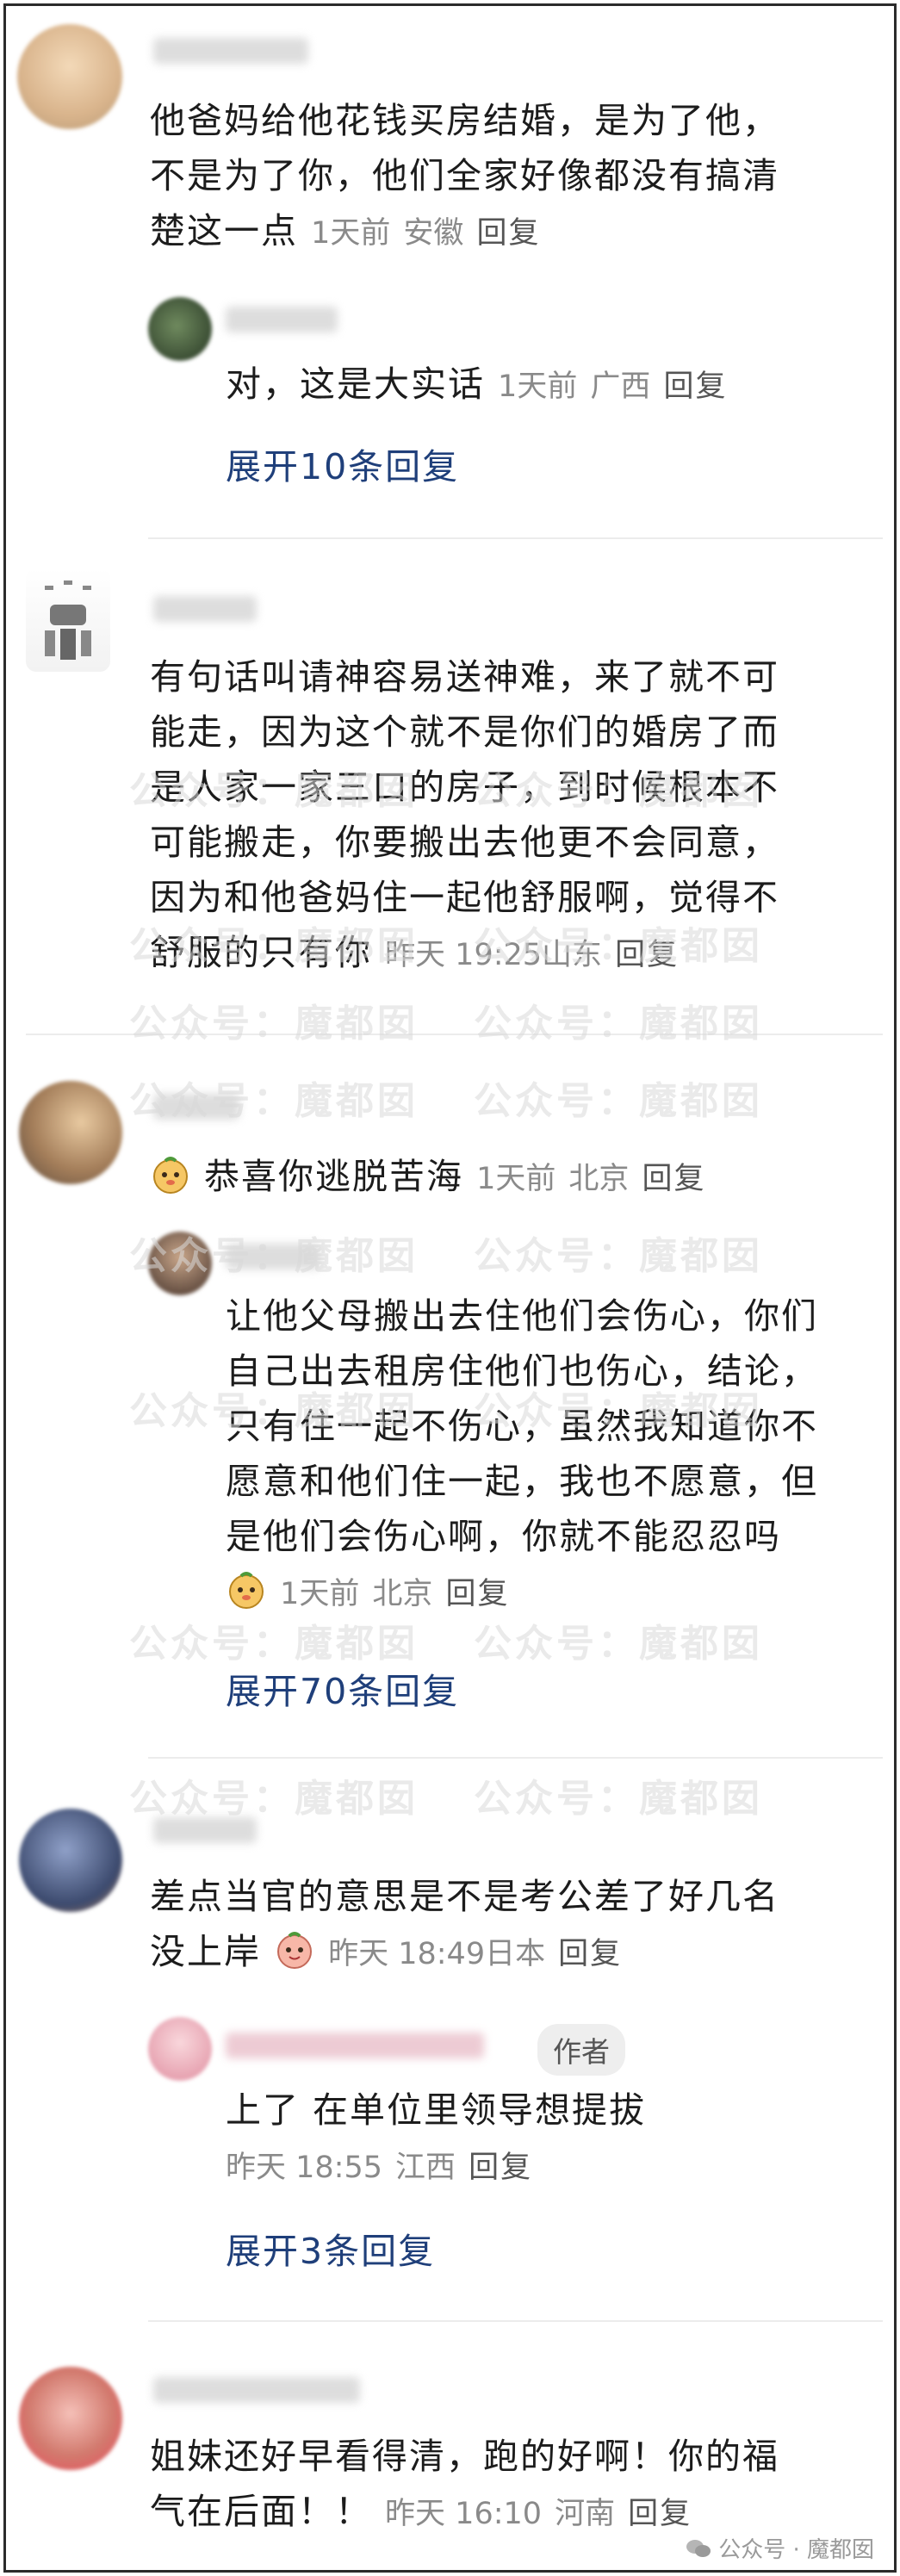 Image resolution: width=900 pixels, height=2576 pixels. What do you see at coordinates (331, 2248) in the screenshot?
I see `expand-replies-button: 展开3条回复` at bounding box center [331, 2248].